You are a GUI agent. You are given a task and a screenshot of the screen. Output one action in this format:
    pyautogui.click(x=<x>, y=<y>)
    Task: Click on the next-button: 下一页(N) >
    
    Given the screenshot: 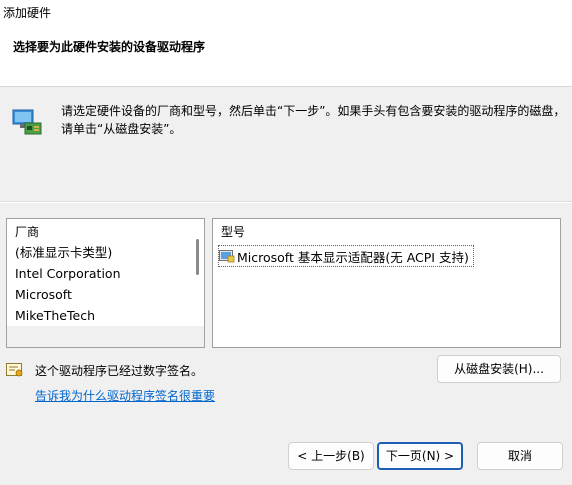 What is the action you would take?
    pyautogui.click(x=420, y=456)
    